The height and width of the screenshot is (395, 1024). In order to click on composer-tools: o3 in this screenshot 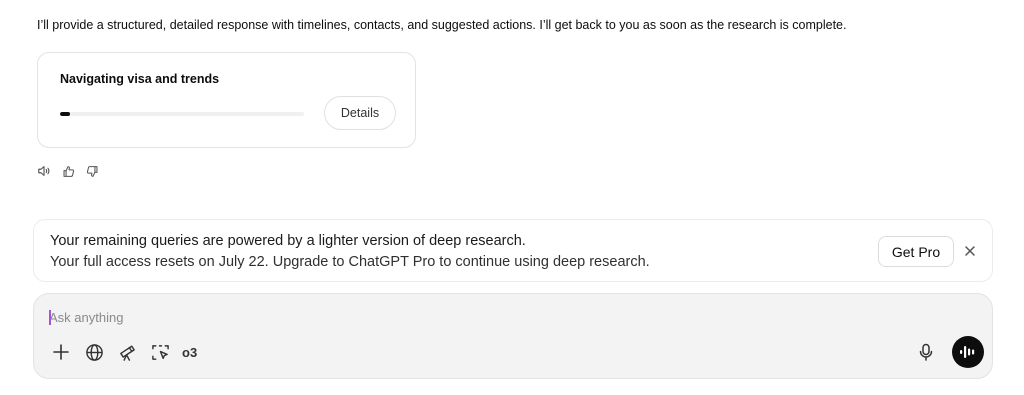, I will do `click(123, 352)`.